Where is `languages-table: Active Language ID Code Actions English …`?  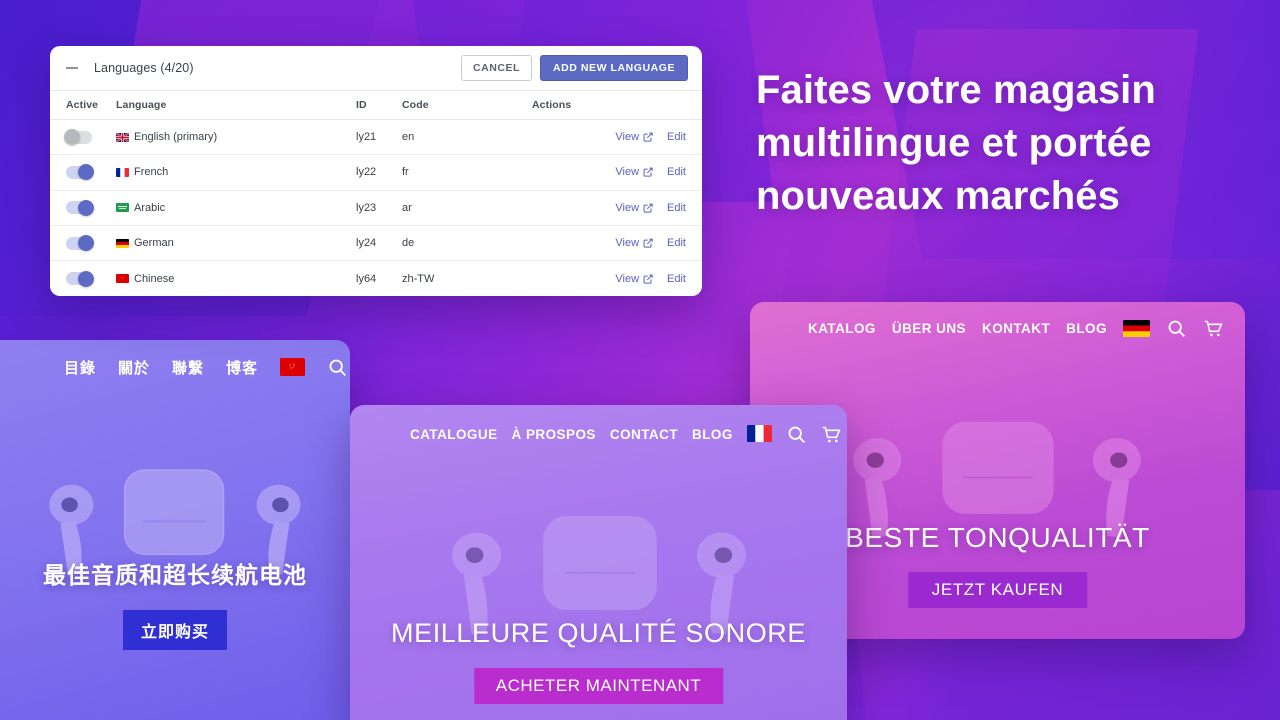 languages-table: Active Language ID Code Actions English … is located at coordinates (376, 193).